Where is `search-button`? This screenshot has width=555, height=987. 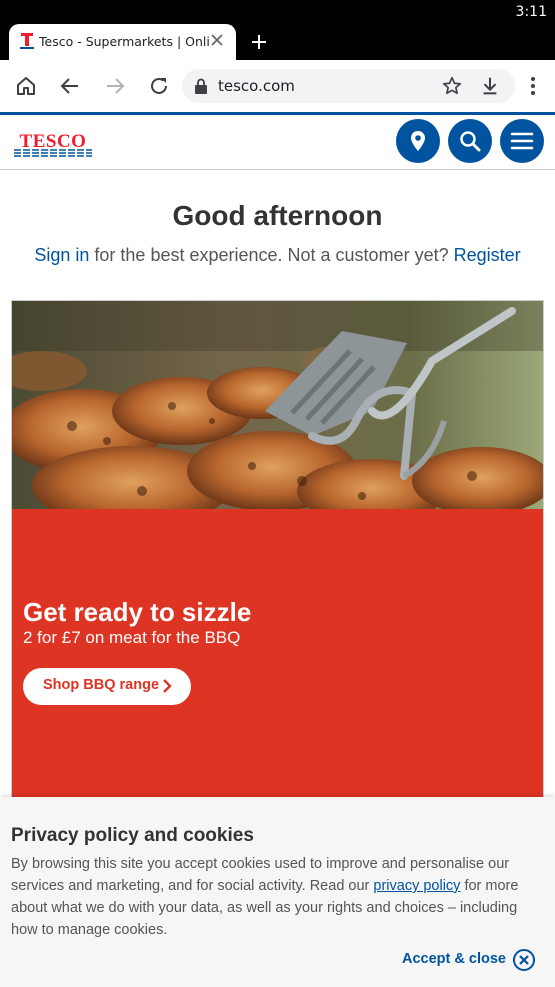
search-button is located at coordinates (470, 141).